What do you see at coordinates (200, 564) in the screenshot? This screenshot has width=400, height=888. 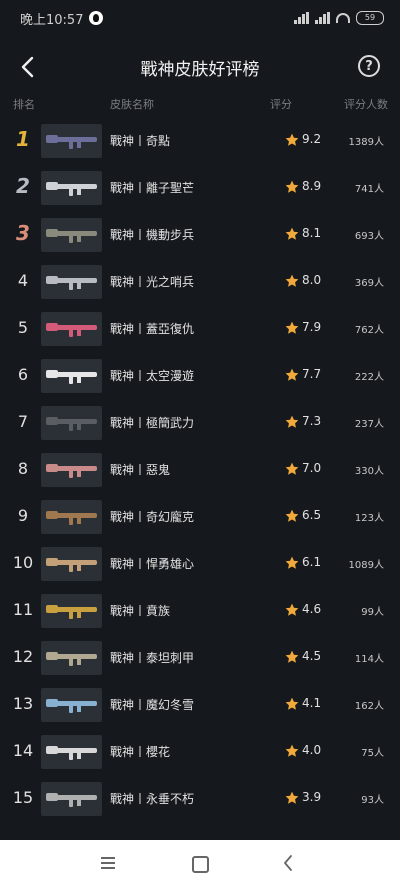 I see `list-item: 10 戰神丨悍勇雄心 6.1 1089人` at bounding box center [200, 564].